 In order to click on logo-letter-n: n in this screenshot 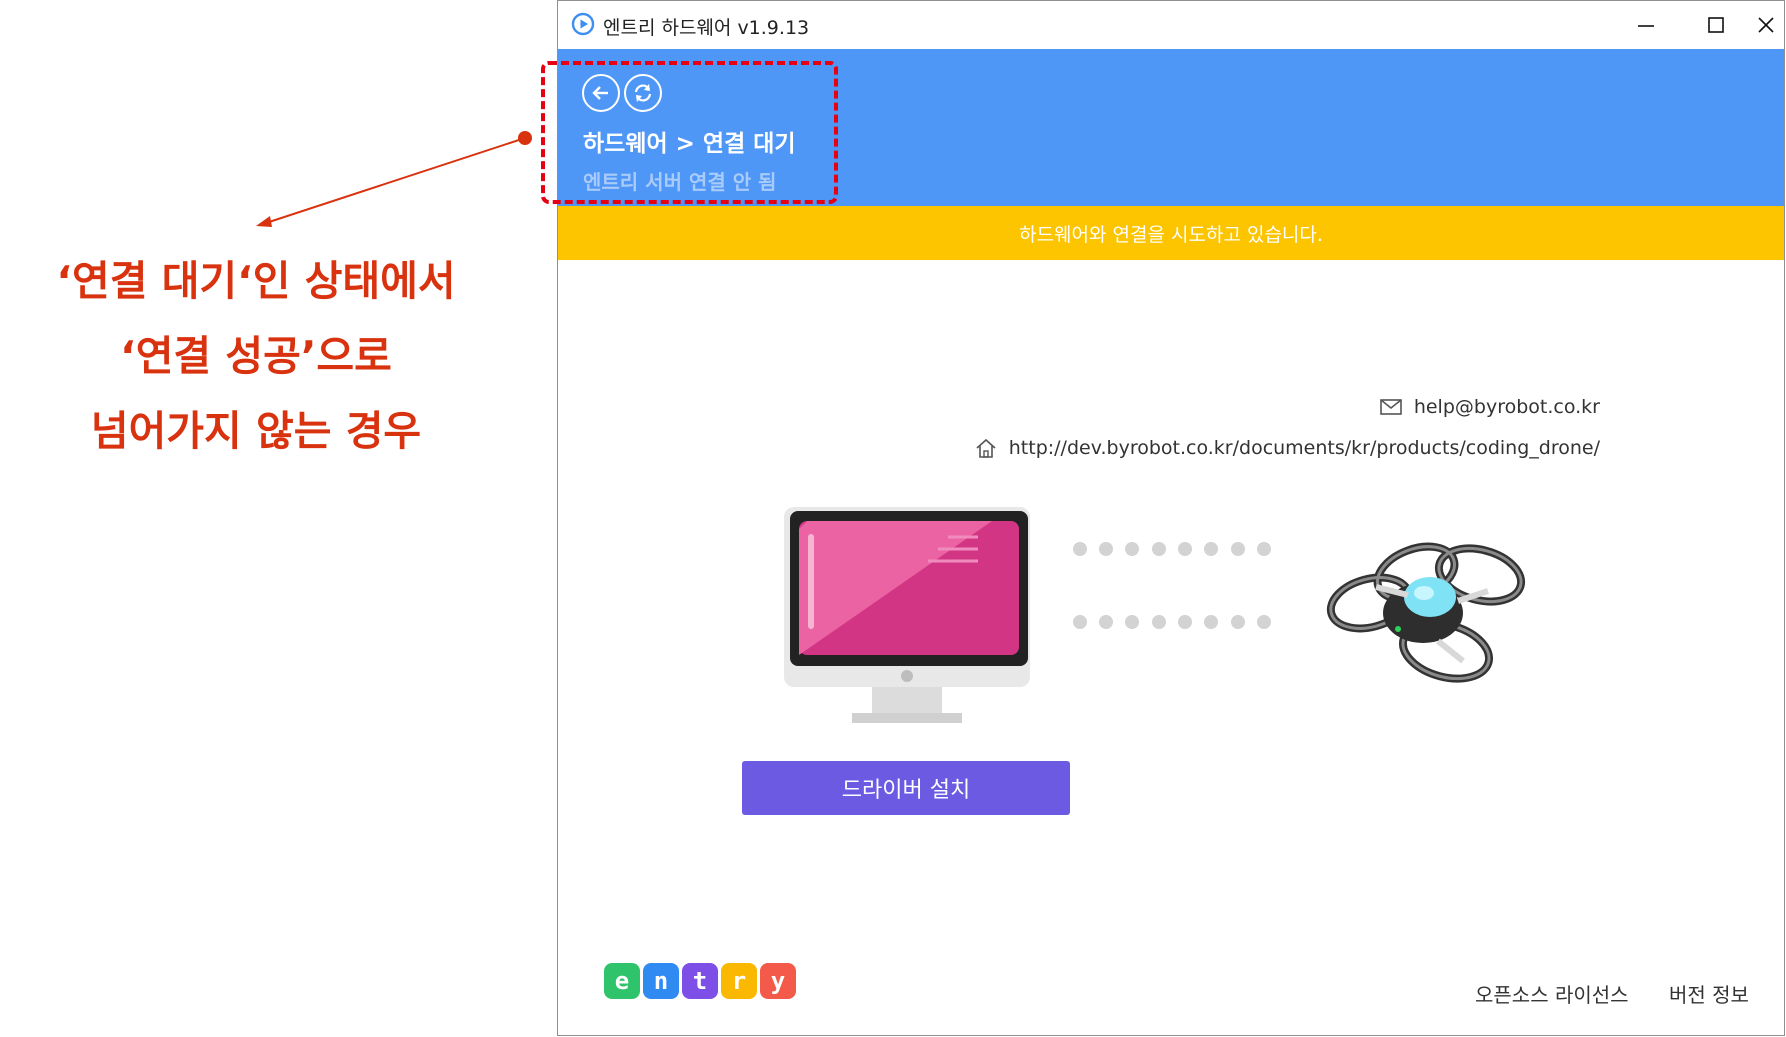, I will do `click(661, 981)`.